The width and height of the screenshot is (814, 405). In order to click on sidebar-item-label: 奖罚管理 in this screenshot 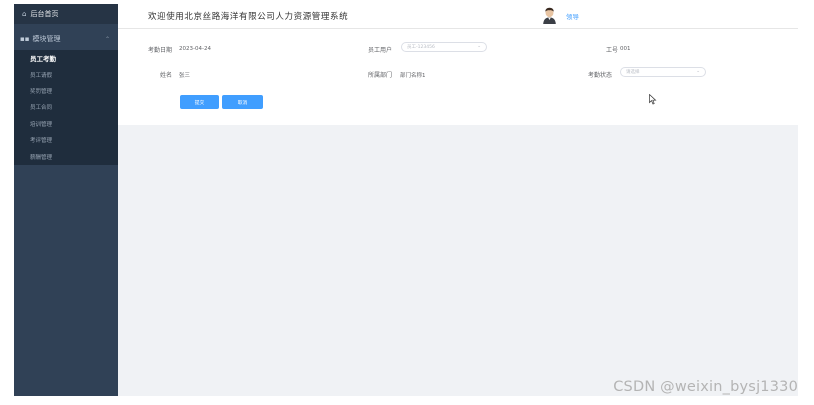, I will do `click(41, 91)`.